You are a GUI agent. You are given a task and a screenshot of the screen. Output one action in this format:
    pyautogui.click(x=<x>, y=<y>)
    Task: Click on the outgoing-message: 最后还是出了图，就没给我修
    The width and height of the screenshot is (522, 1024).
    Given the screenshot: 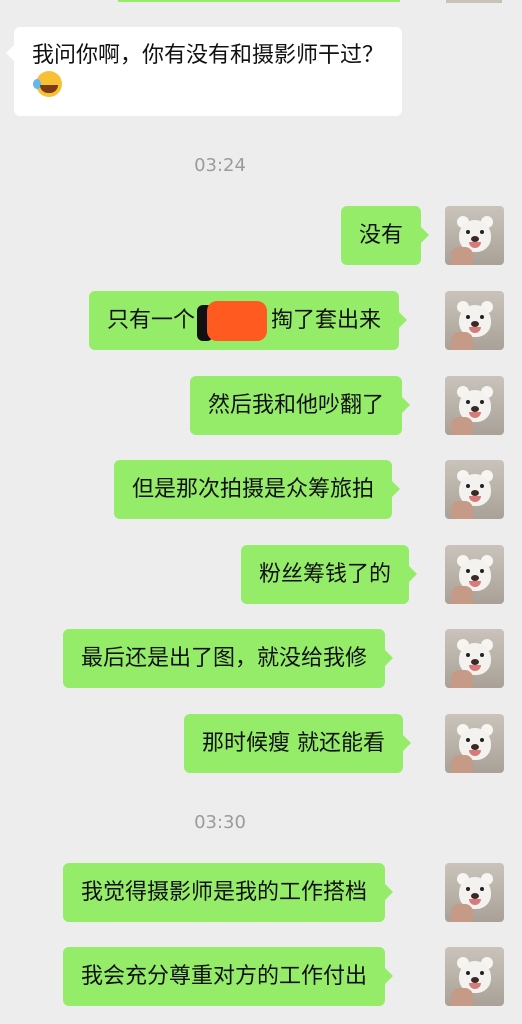 What is the action you would take?
    pyautogui.click(x=228, y=658)
    